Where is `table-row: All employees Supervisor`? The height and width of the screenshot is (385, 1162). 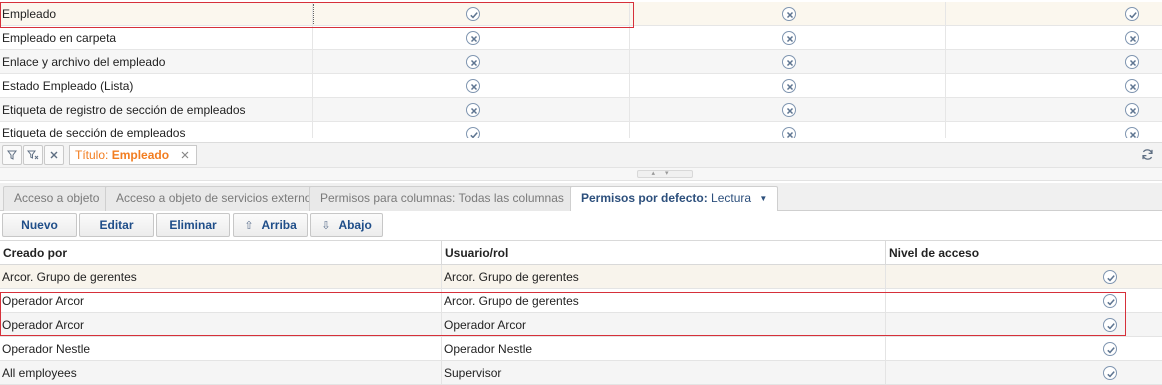 table-row: All employees Supervisor is located at coordinates (581, 373).